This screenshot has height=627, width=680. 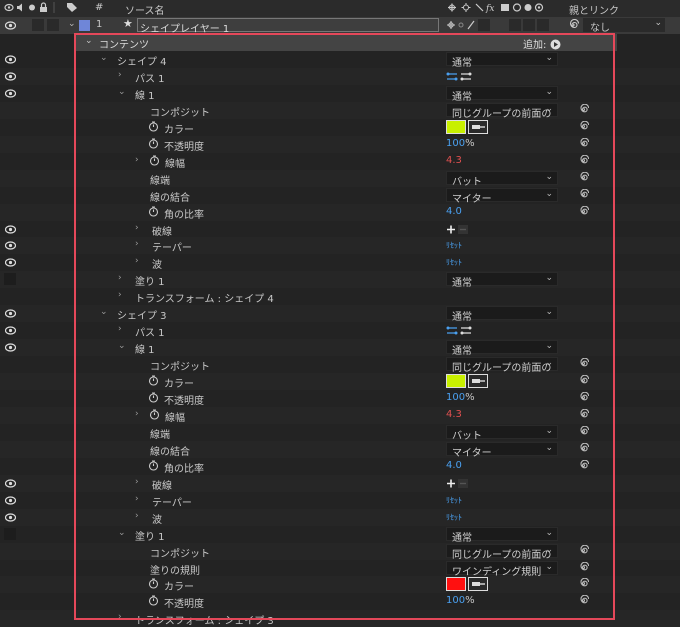 I want to click on label-color-swatch, so click(x=84, y=25).